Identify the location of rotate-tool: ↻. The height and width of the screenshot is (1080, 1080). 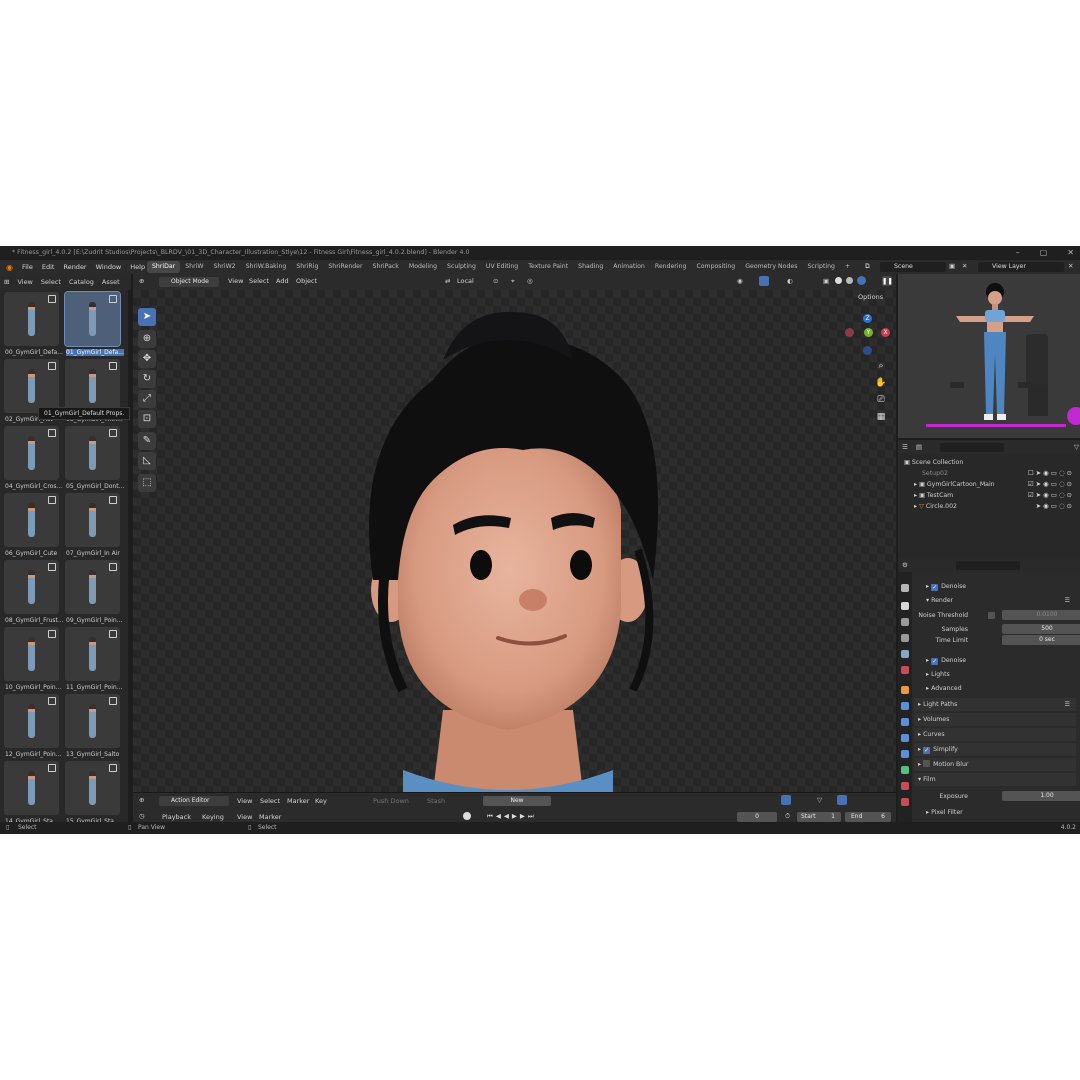
(147, 379).